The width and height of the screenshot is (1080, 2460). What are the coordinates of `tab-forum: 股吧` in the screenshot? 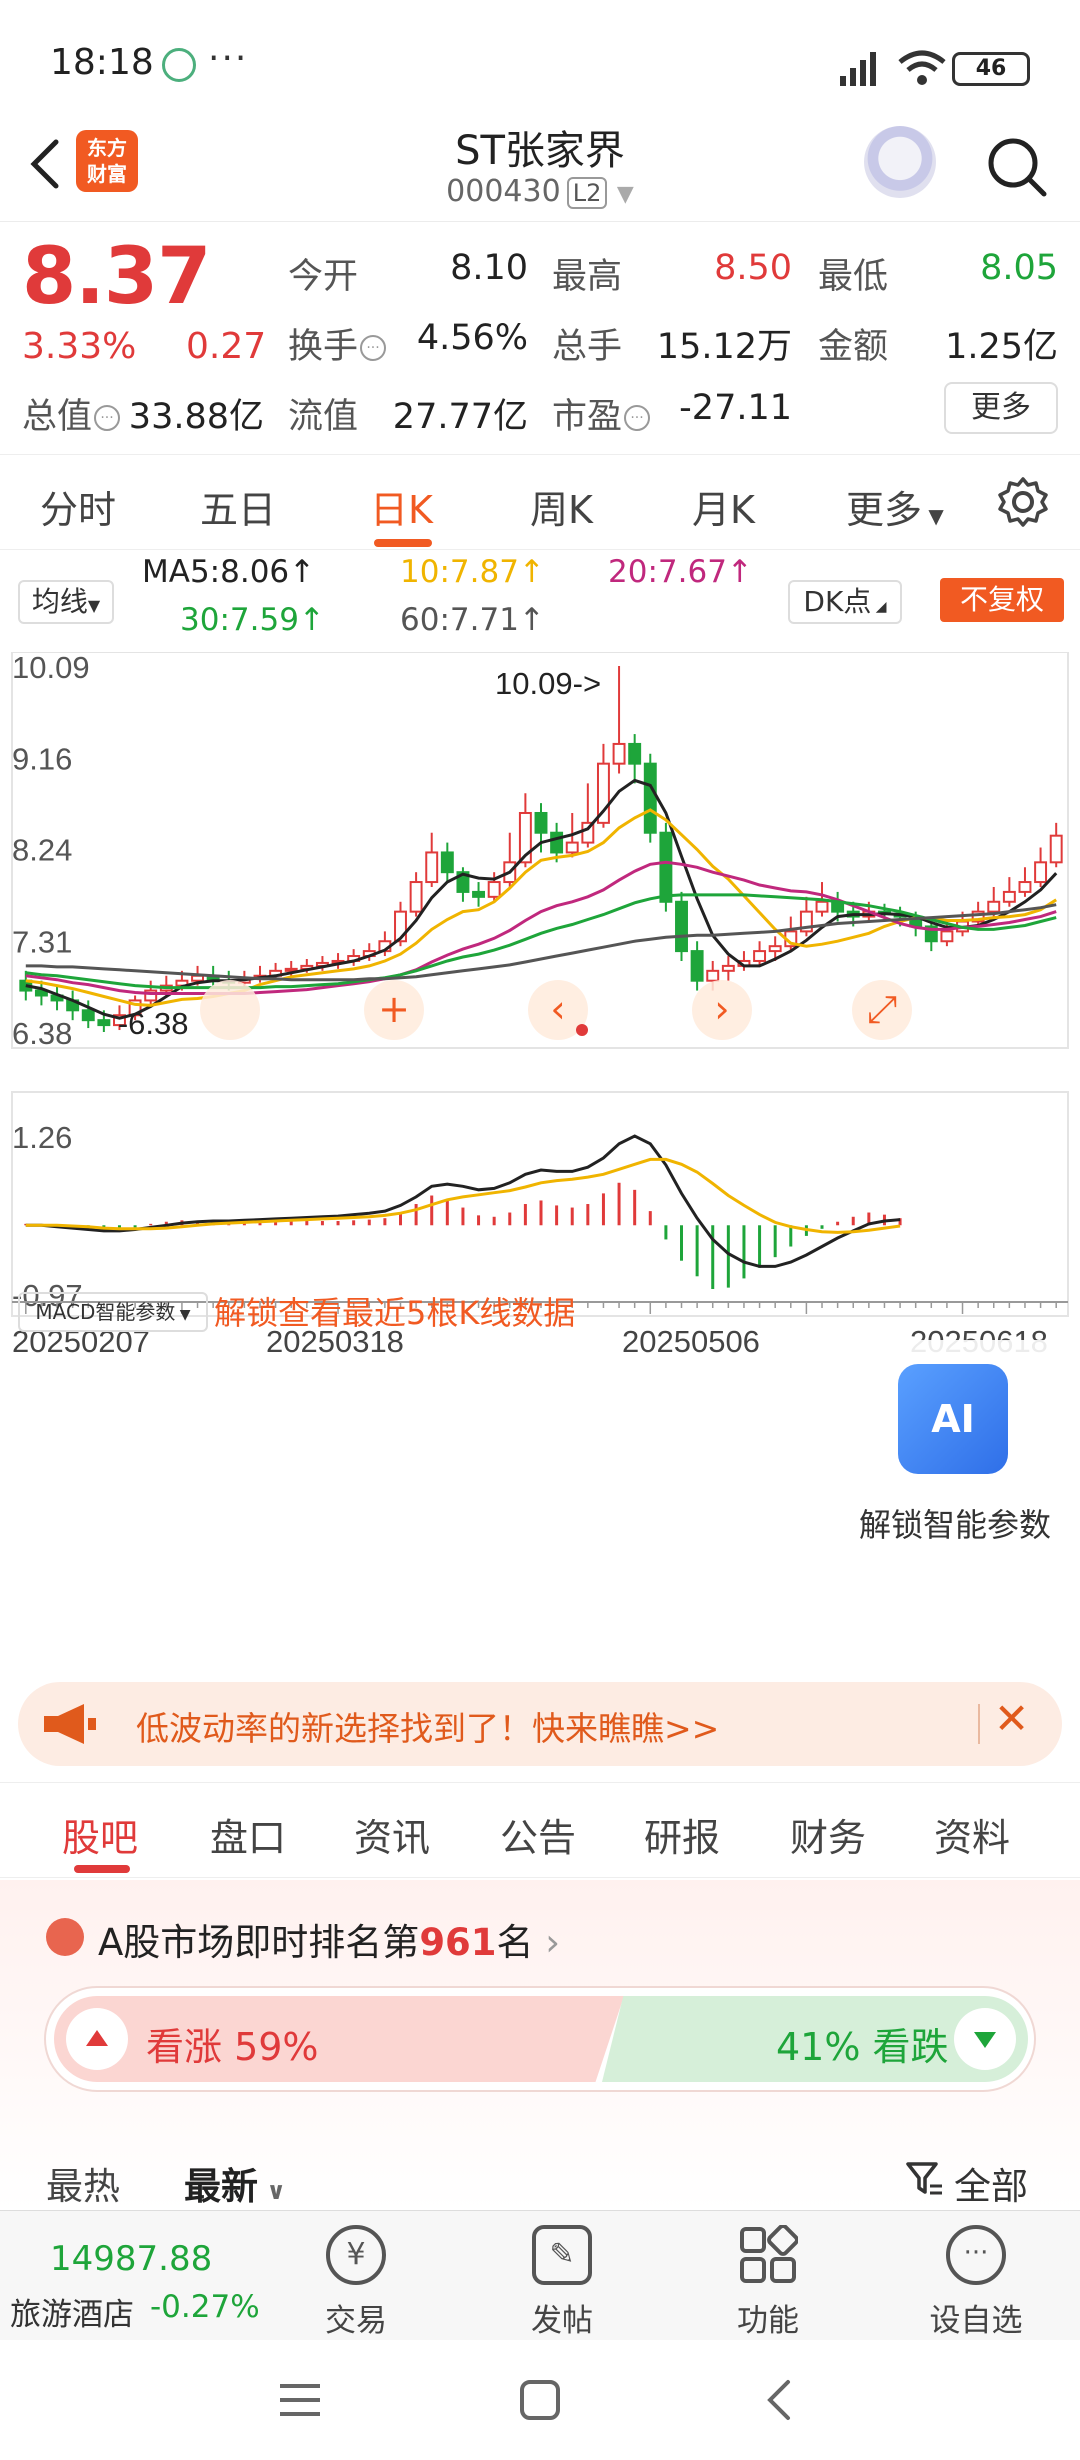 It's located at (100, 1834).